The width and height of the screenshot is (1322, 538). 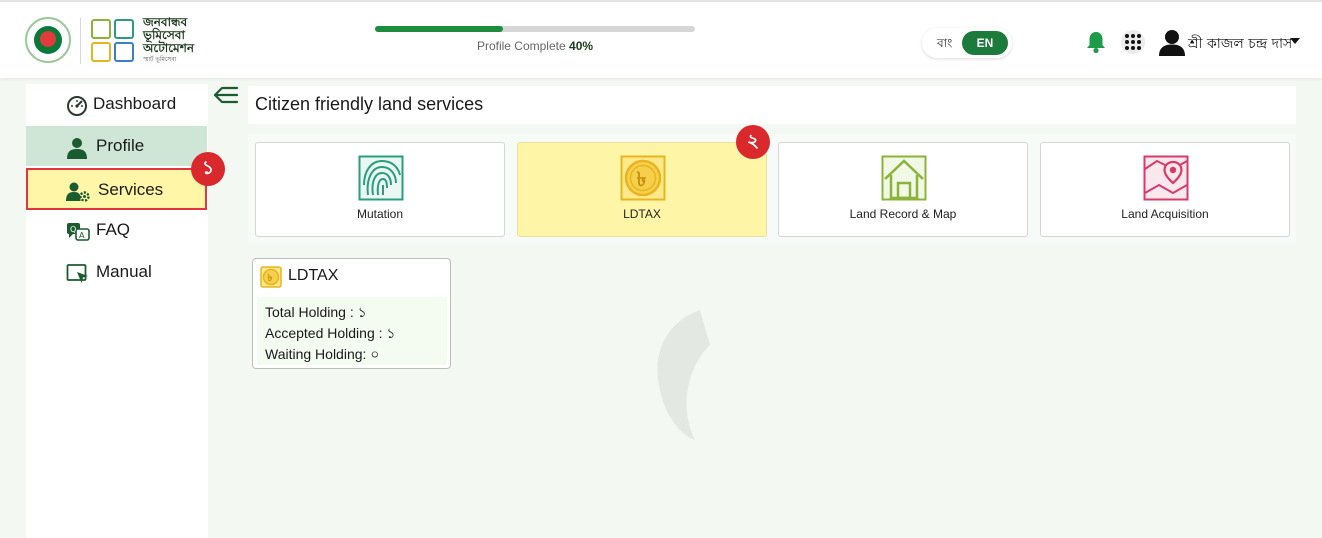 What do you see at coordinates (369, 104) in the screenshot?
I see `page-title: Citizen friendly land services` at bounding box center [369, 104].